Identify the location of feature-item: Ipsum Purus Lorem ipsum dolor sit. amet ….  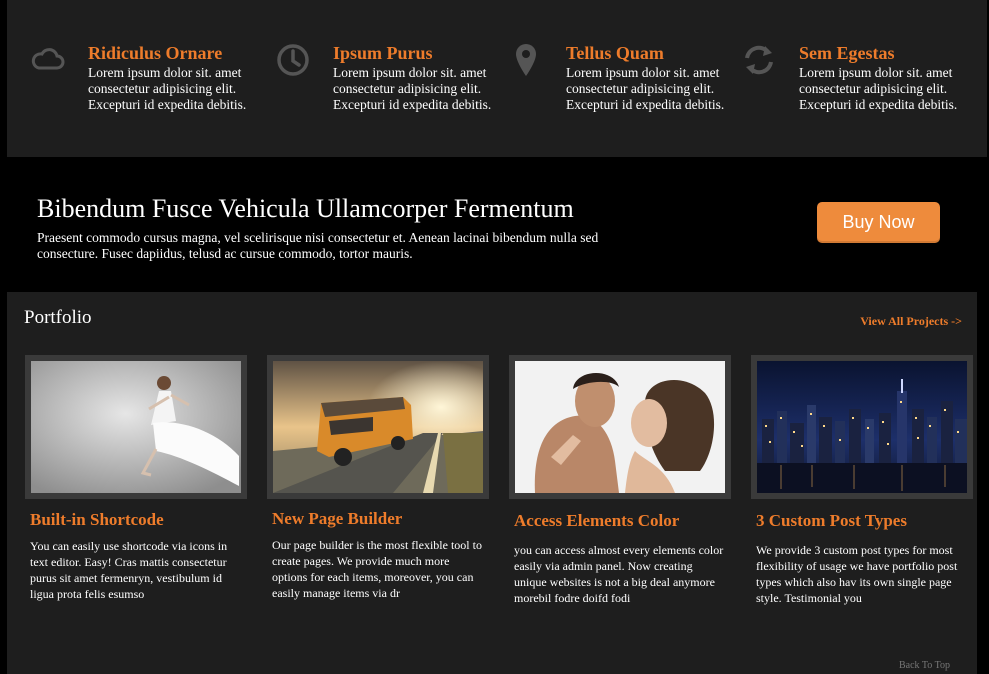
(405, 77).